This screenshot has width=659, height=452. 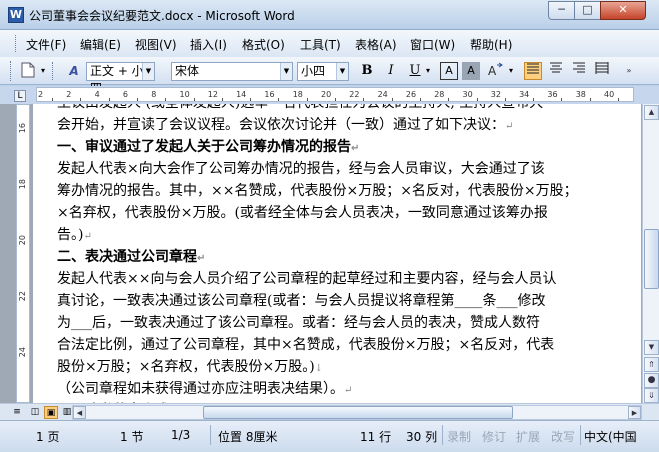 I want to click on document-line-text: 为___后，一致表决通过了该公司章程。或者：经与会人员的表决，赞成人数符, so click(x=298, y=323).